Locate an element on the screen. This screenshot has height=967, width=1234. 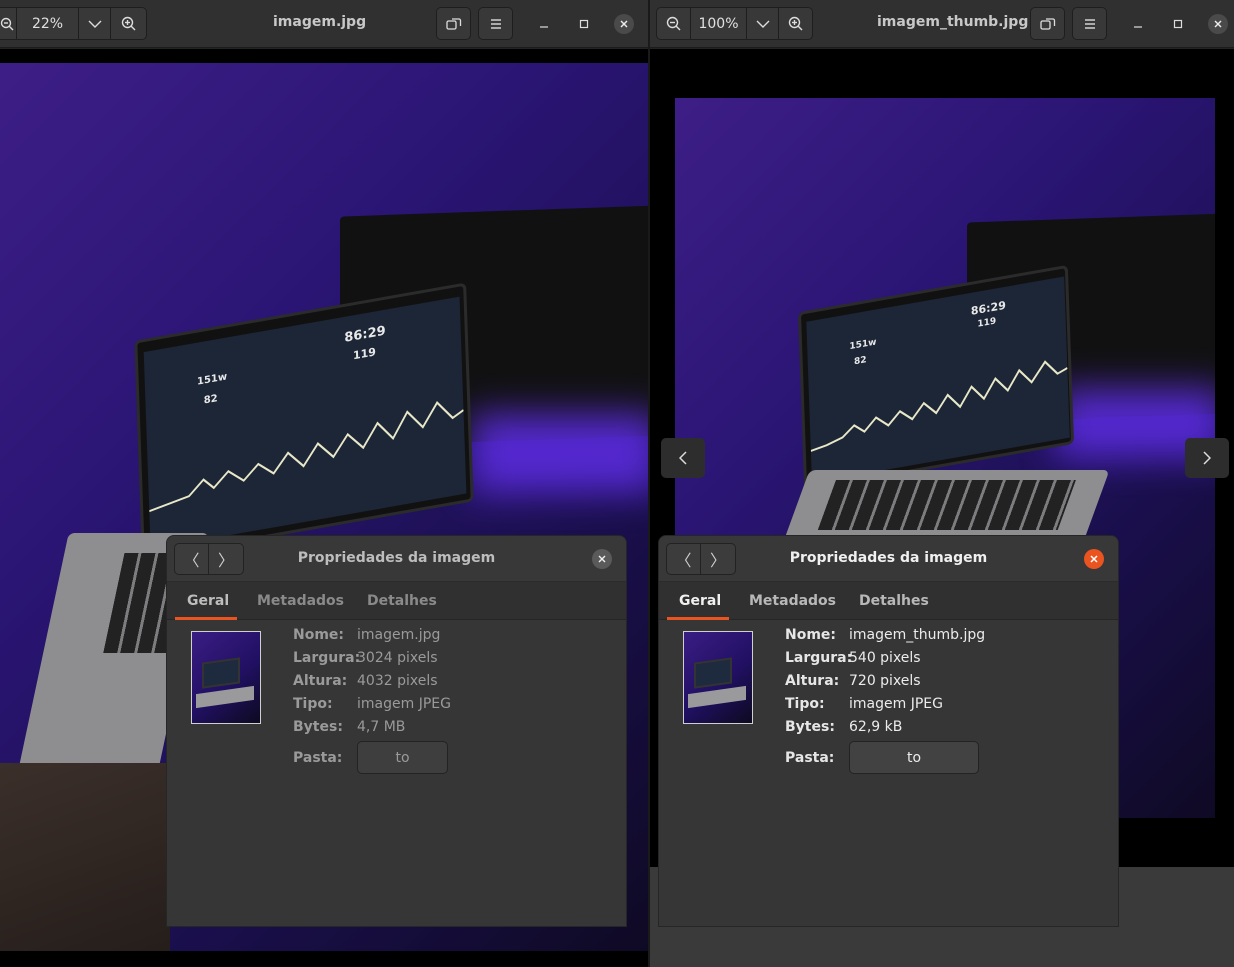
photo-glow is located at coordinates (559, 453).